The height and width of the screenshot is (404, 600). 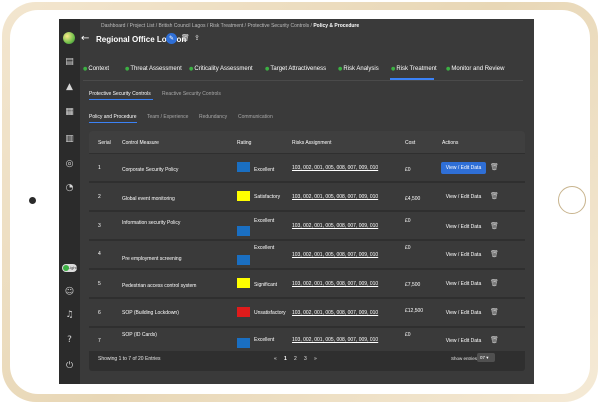 I want to click on subtab-redundancy: Redundancy, so click(x=213, y=117).